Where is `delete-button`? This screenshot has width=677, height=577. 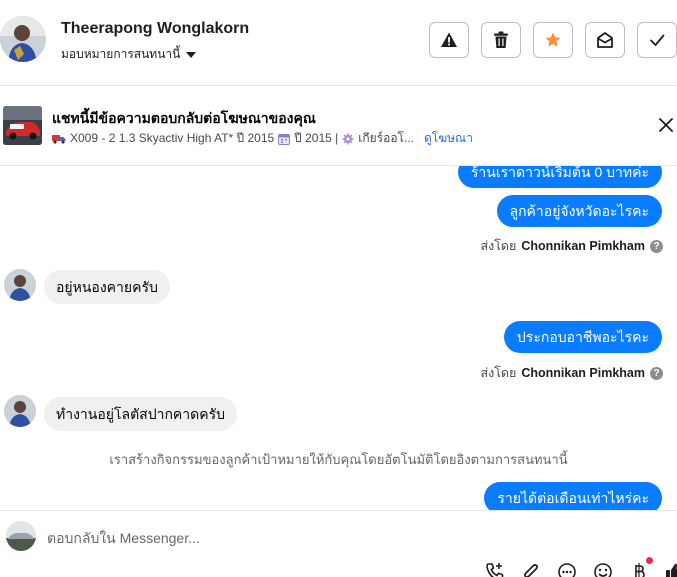
delete-button is located at coordinates (501, 40).